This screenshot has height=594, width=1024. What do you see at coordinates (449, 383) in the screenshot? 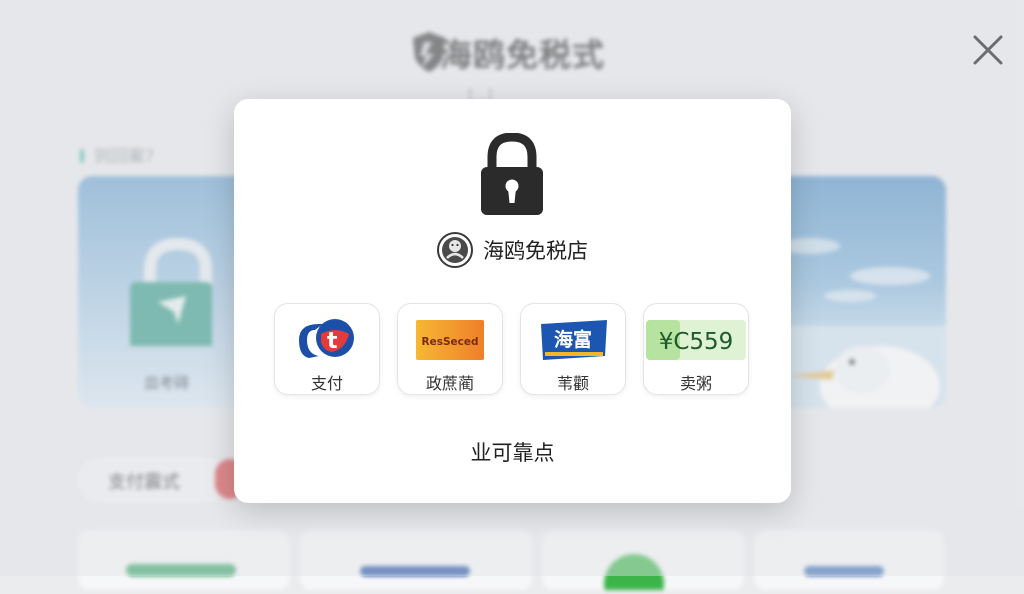
I see `payment-option-label: 政蔗蔺` at bounding box center [449, 383].